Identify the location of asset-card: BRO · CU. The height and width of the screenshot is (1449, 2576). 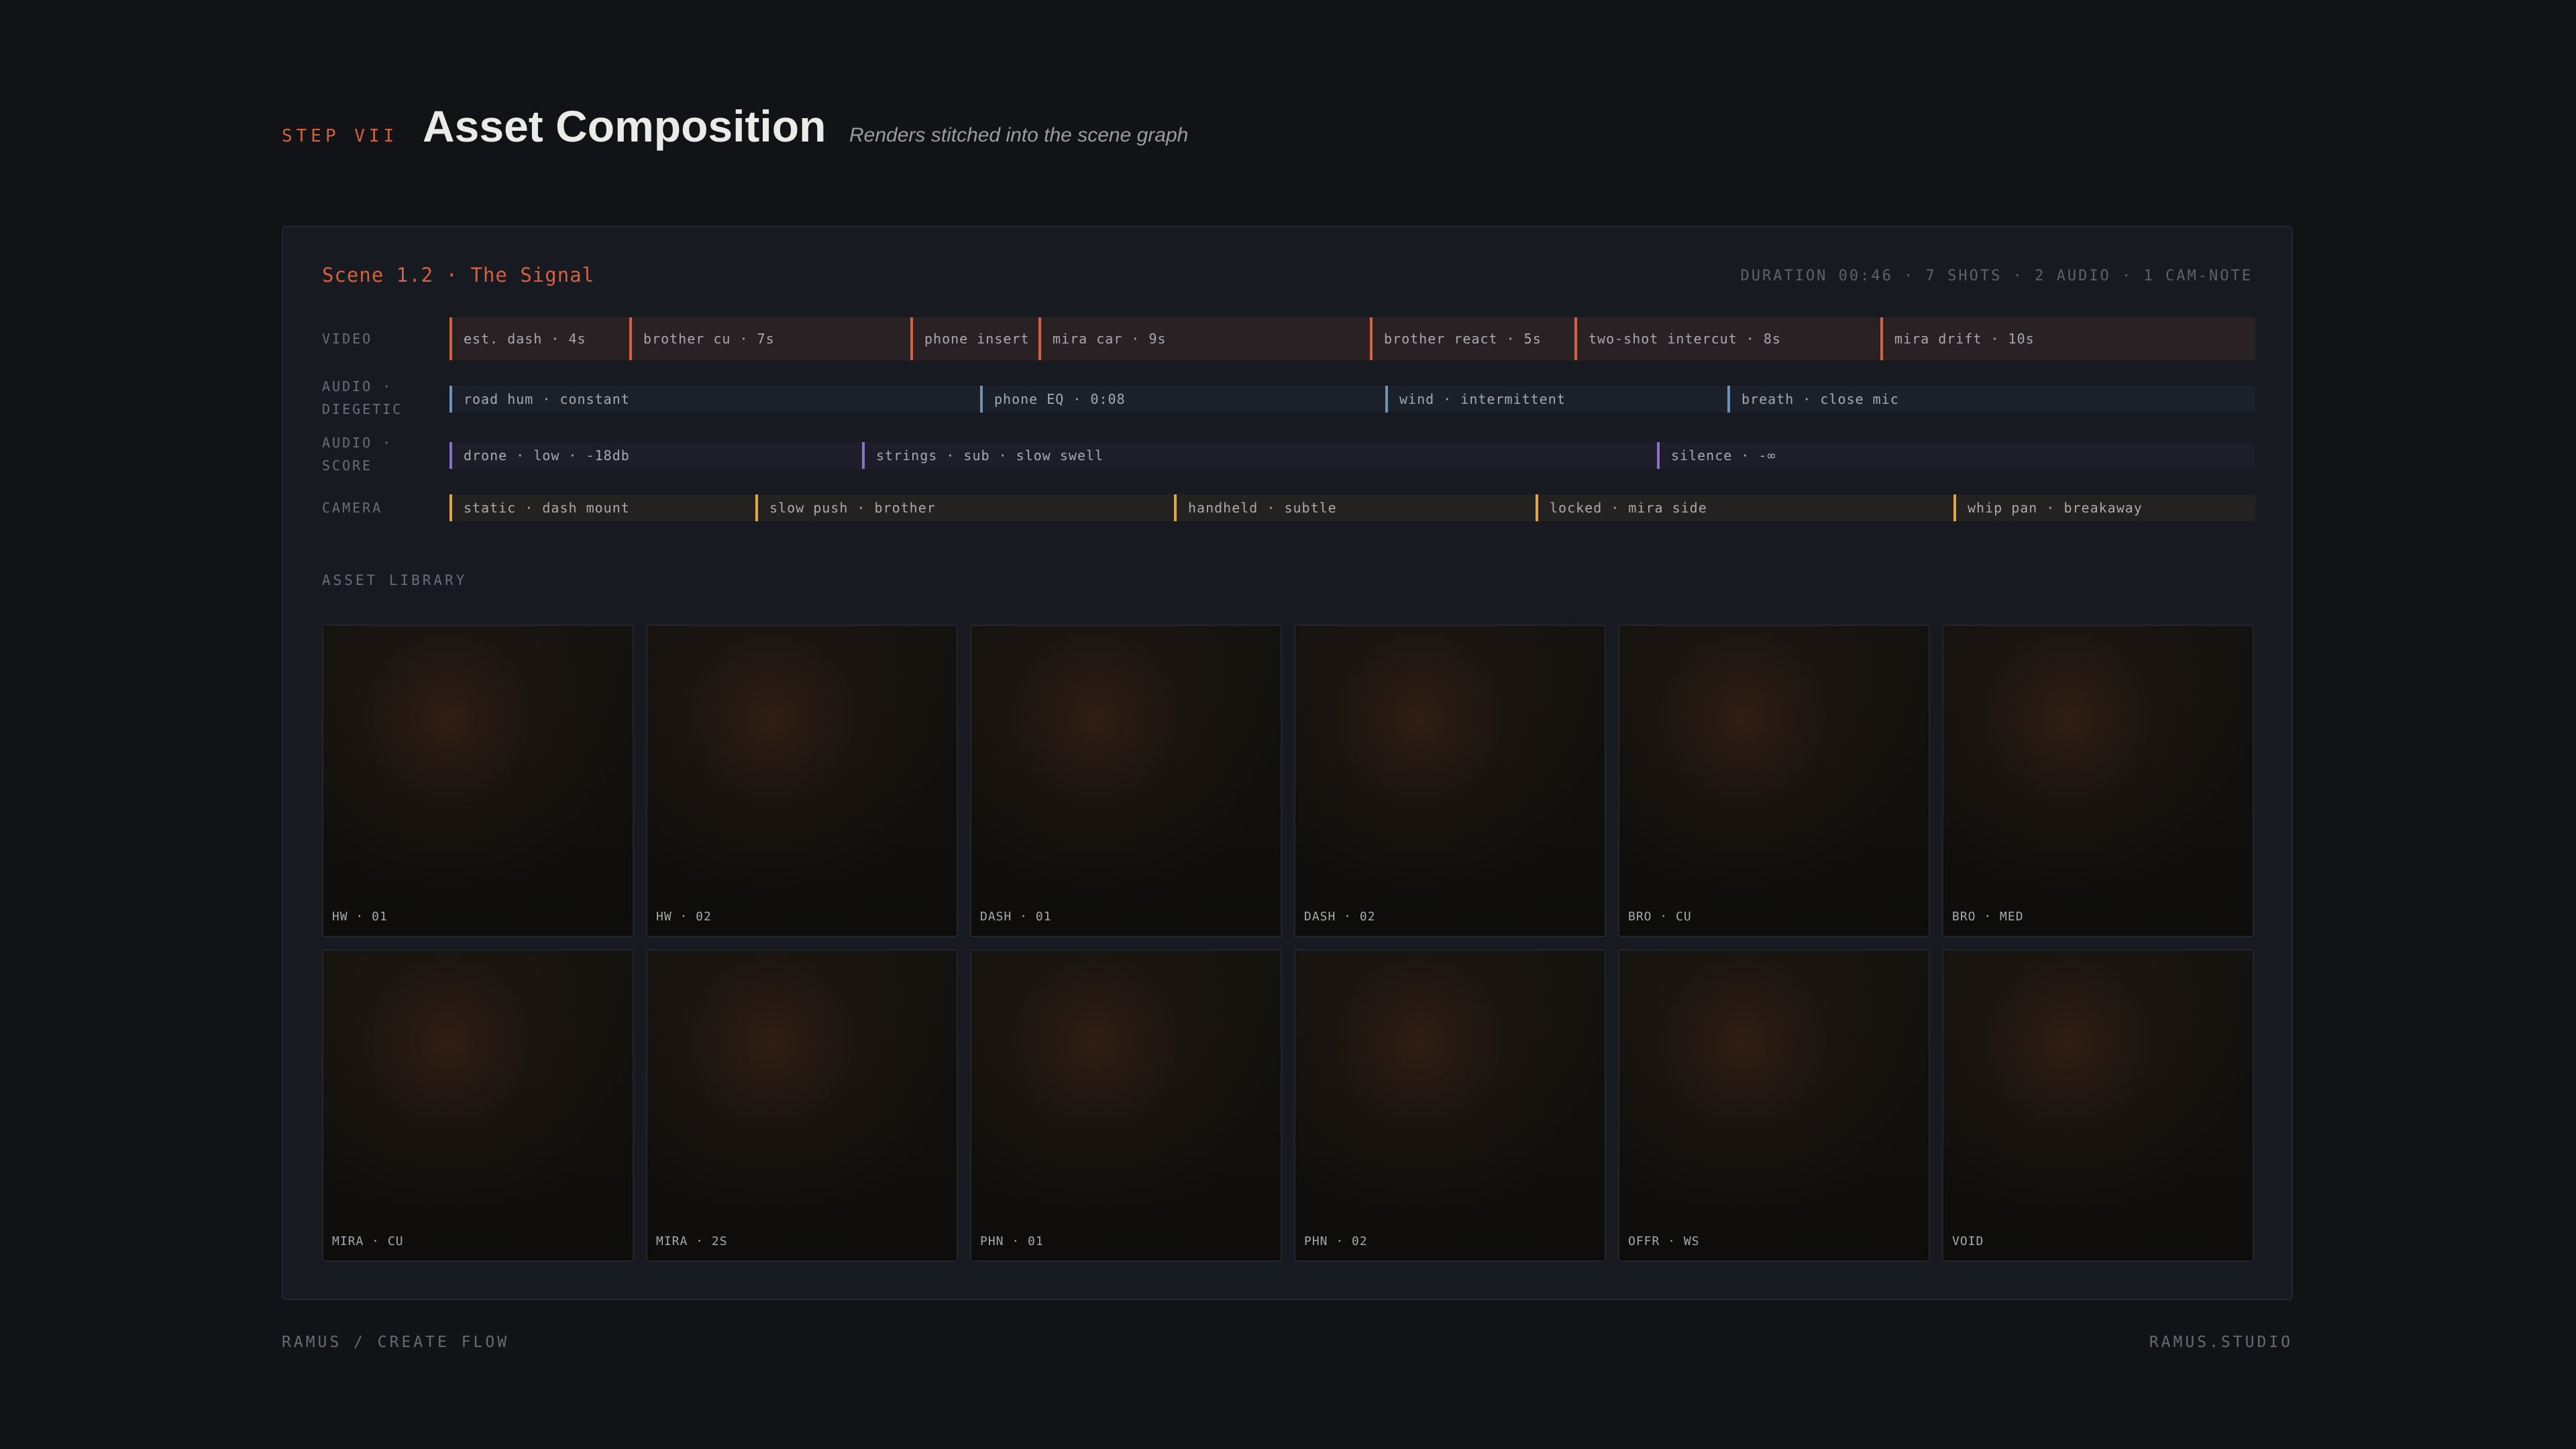
(1774, 781).